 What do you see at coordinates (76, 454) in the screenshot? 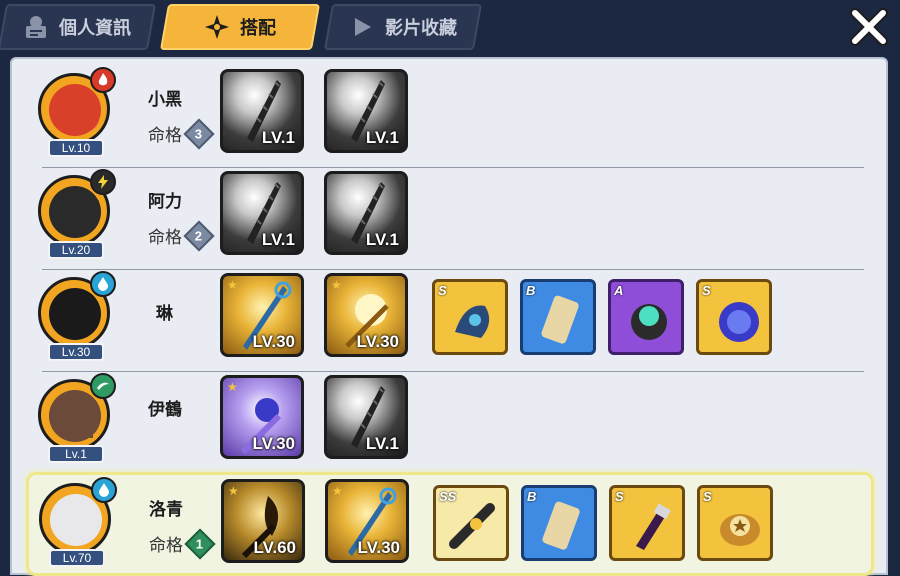
I see `level-badge: Lv.1` at bounding box center [76, 454].